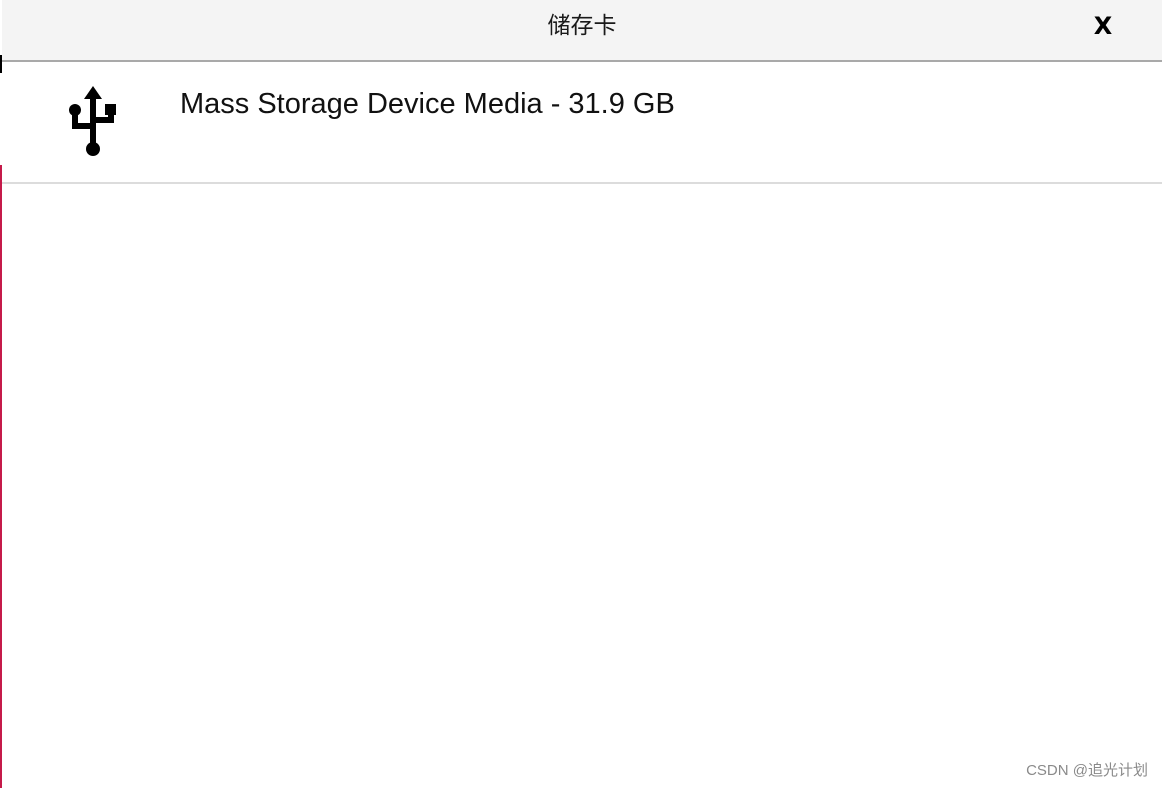 This screenshot has width=1162, height=788. Describe the element at coordinates (1087, 770) in the screenshot. I see `watermark: CSDN @追光计划` at that location.